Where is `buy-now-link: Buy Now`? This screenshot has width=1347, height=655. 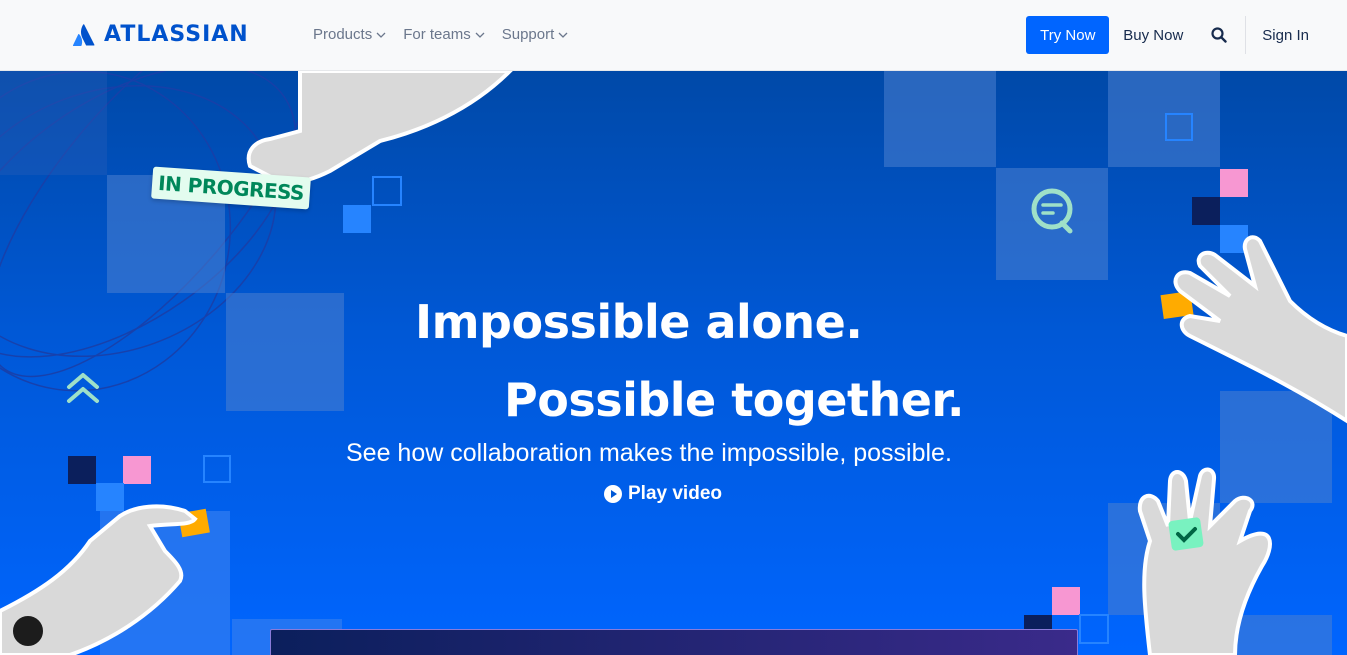 buy-now-link: Buy Now is located at coordinates (1153, 35).